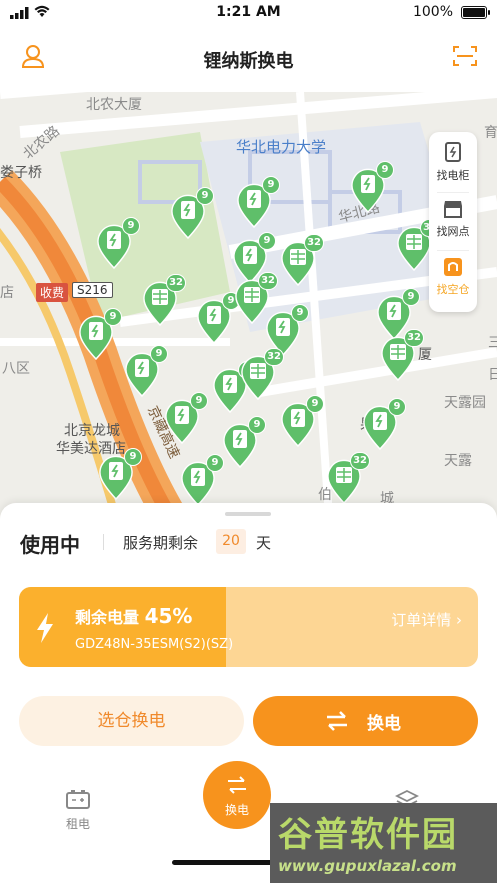 Image resolution: width=497 pixels, height=883 pixels. I want to click on tab-swap: 换电, so click(237, 795).